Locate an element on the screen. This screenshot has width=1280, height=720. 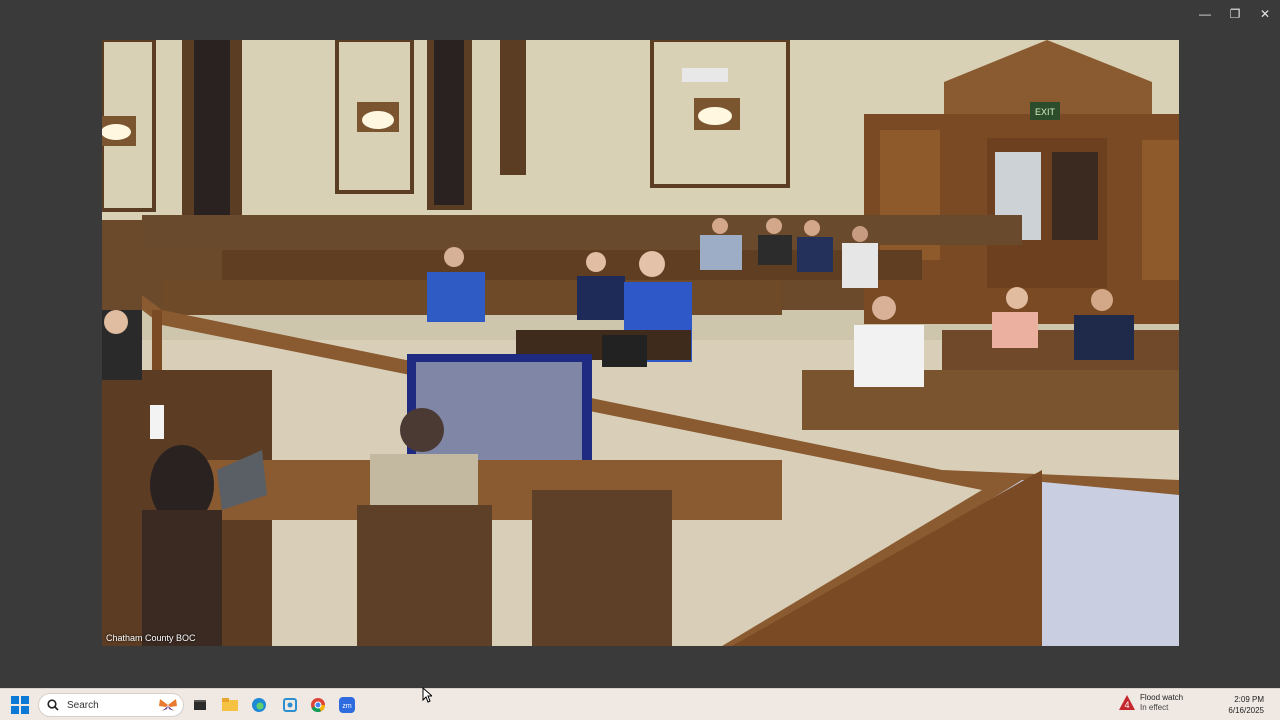
file-explorer-icon is located at coordinates (230, 704).